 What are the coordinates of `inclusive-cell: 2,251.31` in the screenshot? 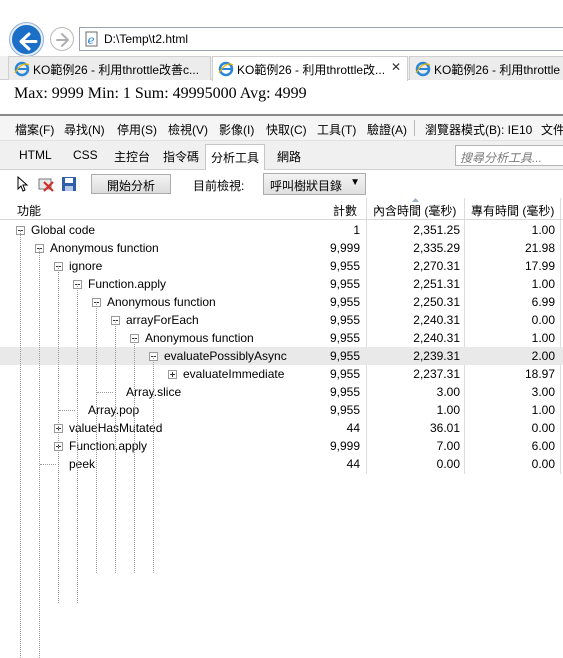 It's located at (436, 284).